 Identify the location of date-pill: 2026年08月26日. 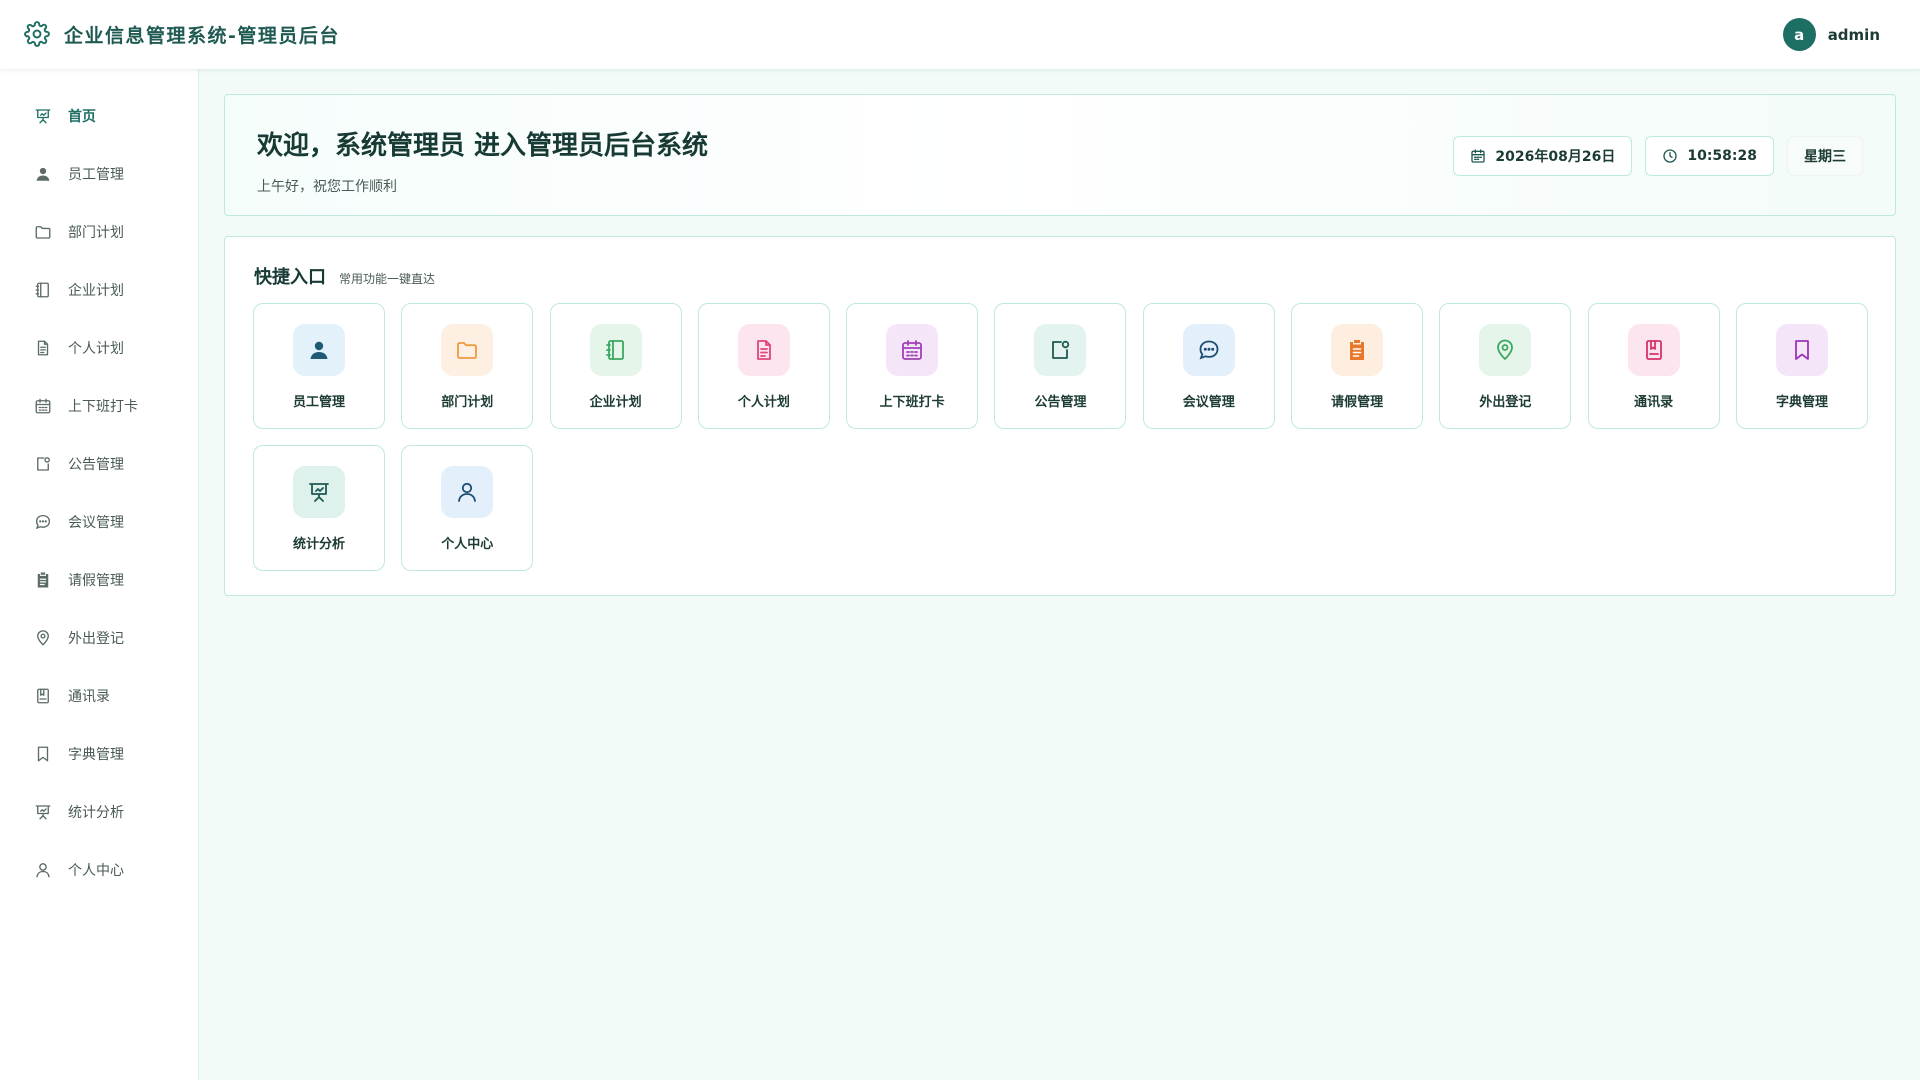
(1543, 156).